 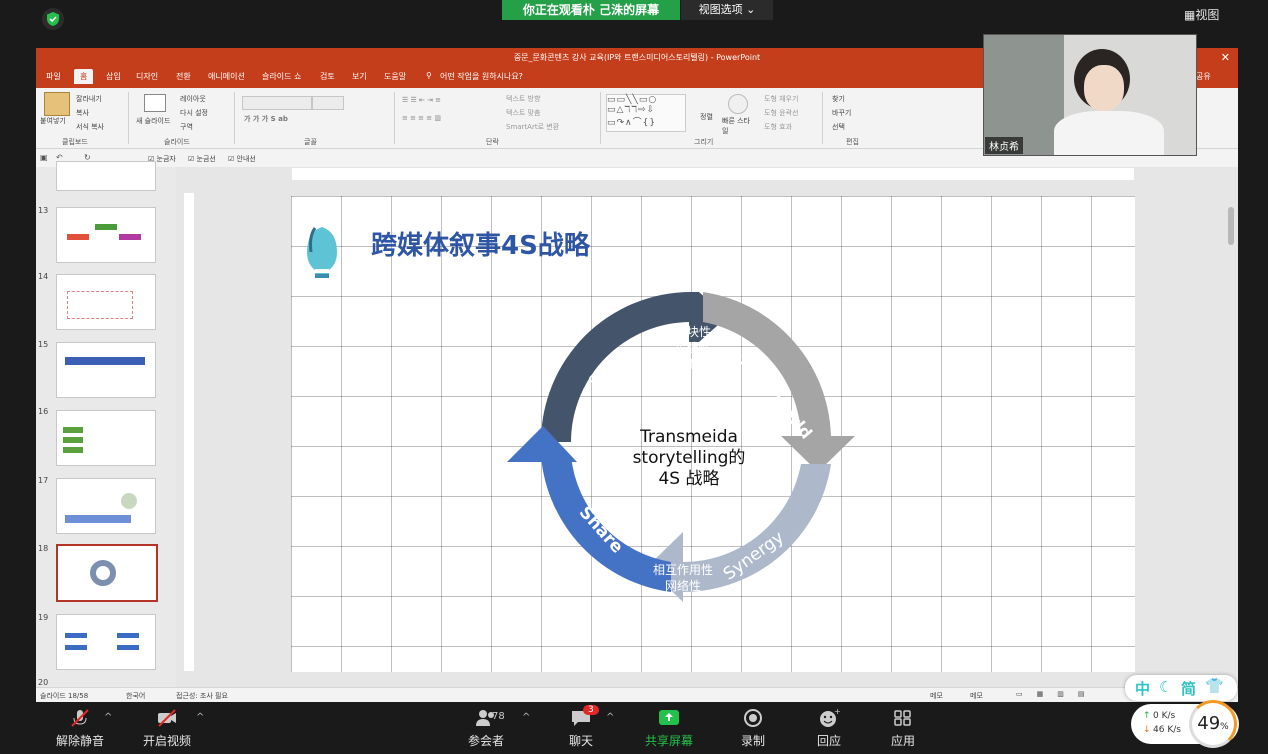 What do you see at coordinates (591, 10) in the screenshot?
I see `share-banner: 你正在观看朴 己洙的屏幕` at bounding box center [591, 10].